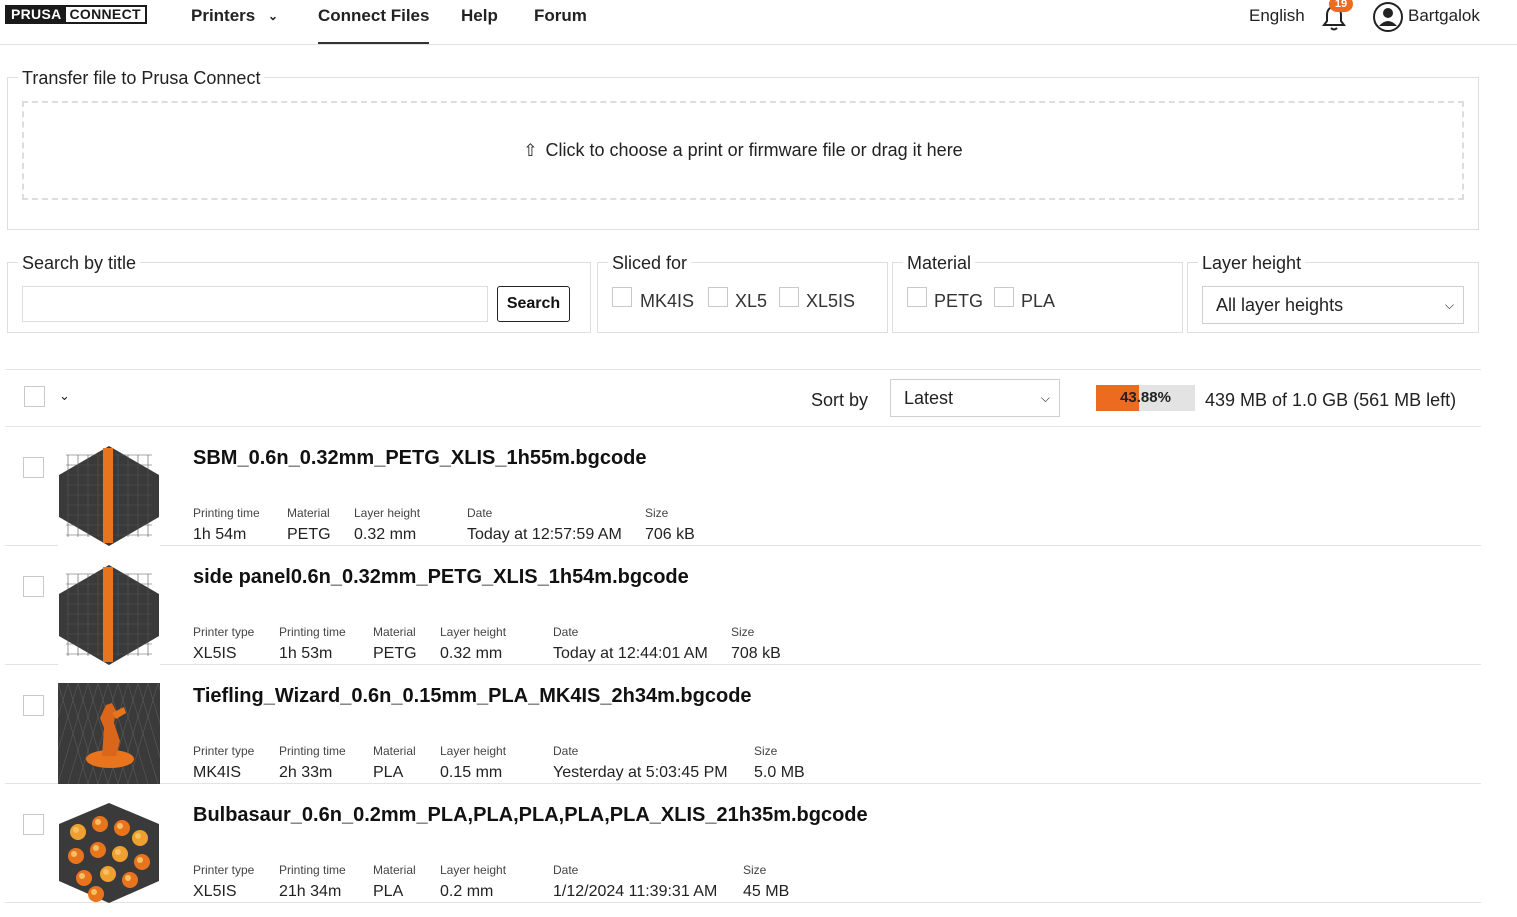 The height and width of the screenshot is (917, 1517). What do you see at coordinates (255, 304) in the screenshot?
I see `search-input` at bounding box center [255, 304].